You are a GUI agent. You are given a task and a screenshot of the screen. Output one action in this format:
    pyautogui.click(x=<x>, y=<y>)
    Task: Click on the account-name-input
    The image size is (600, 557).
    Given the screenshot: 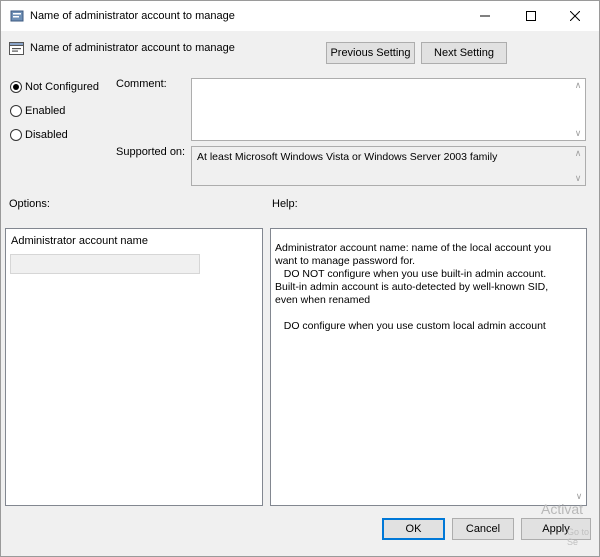 What is the action you would take?
    pyautogui.click(x=105, y=264)
    